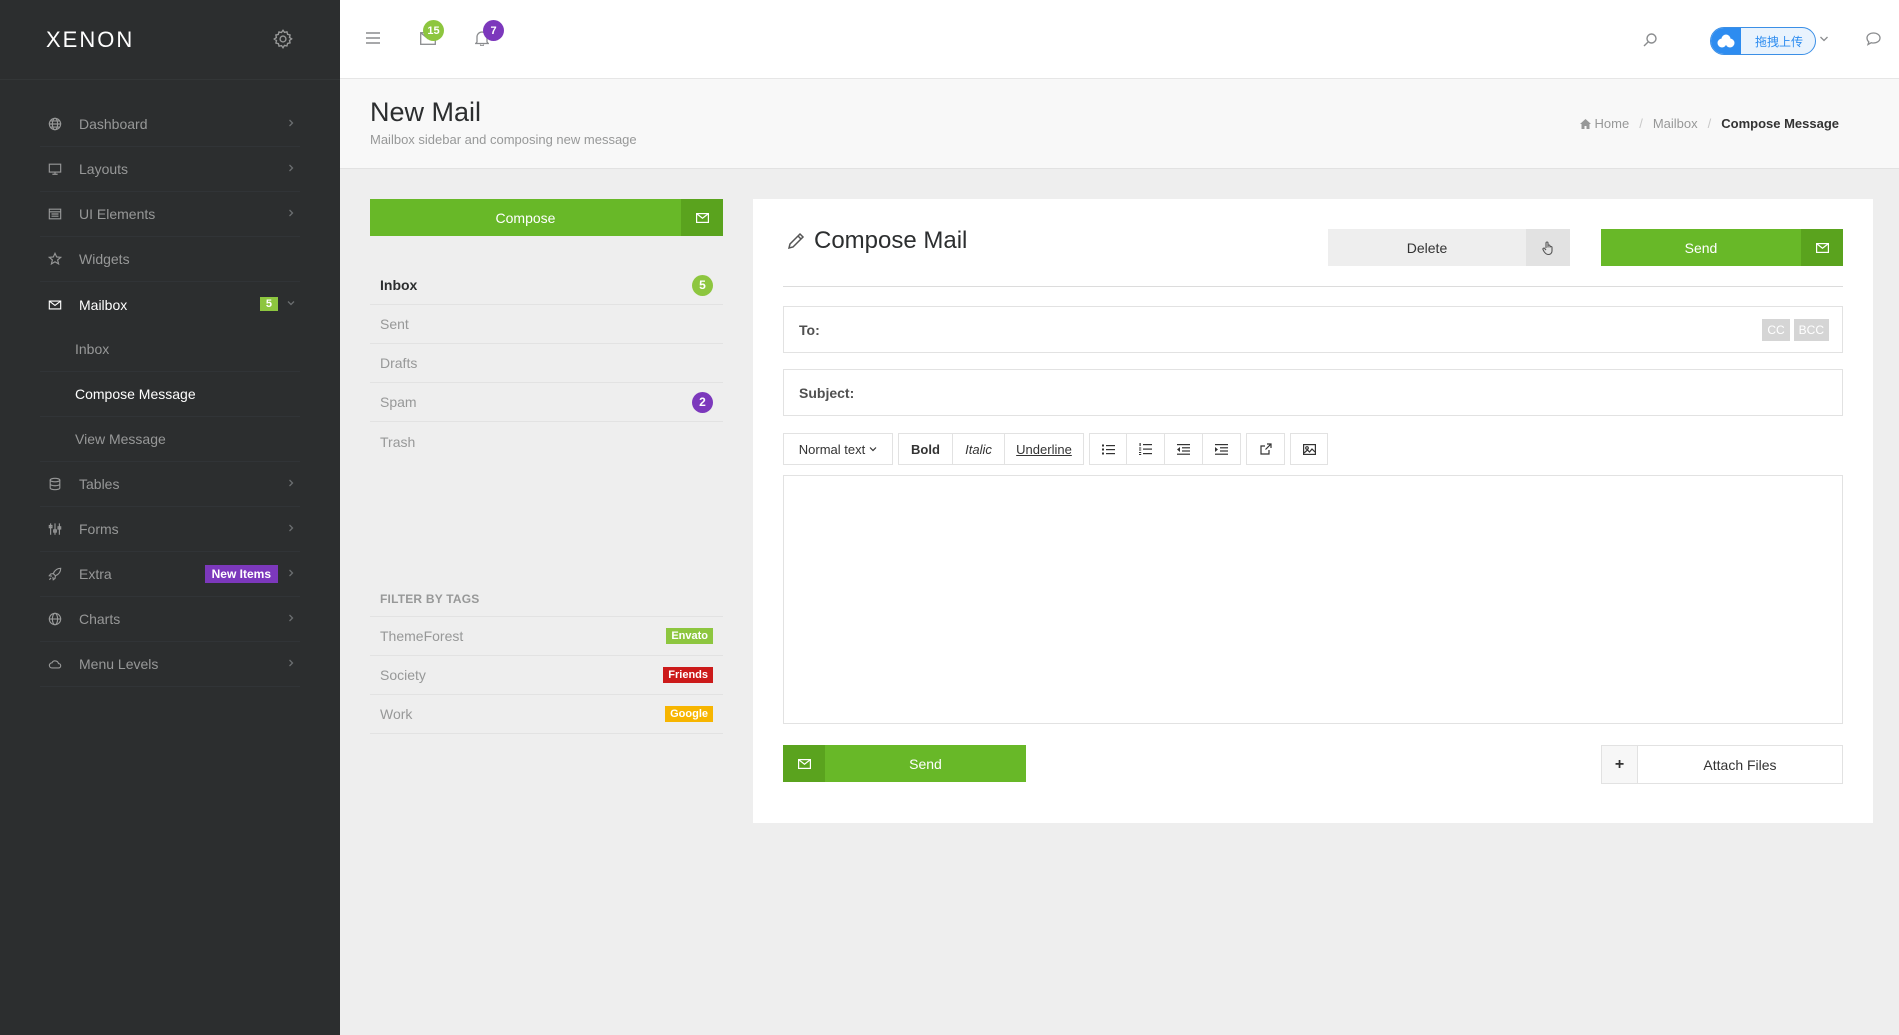 Image resolution: width=1899 pixels, height=1035 pixels. Describe the element at coordinates (525, 217) in the screenshot. I see `compose-button-label: Compose` at that location.